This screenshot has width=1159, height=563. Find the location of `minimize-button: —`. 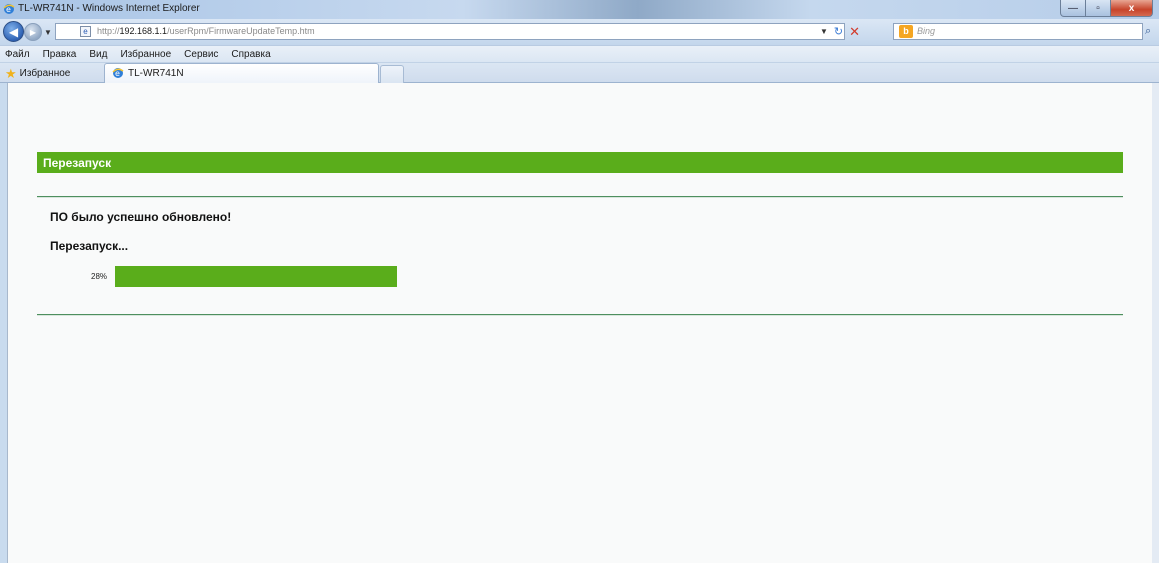

minimize-button: — is located at coordinates (1073, 8).